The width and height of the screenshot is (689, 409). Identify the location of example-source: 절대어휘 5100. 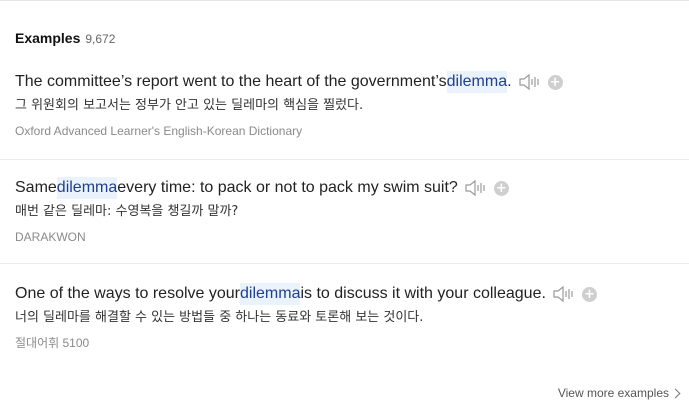
(52, 343).